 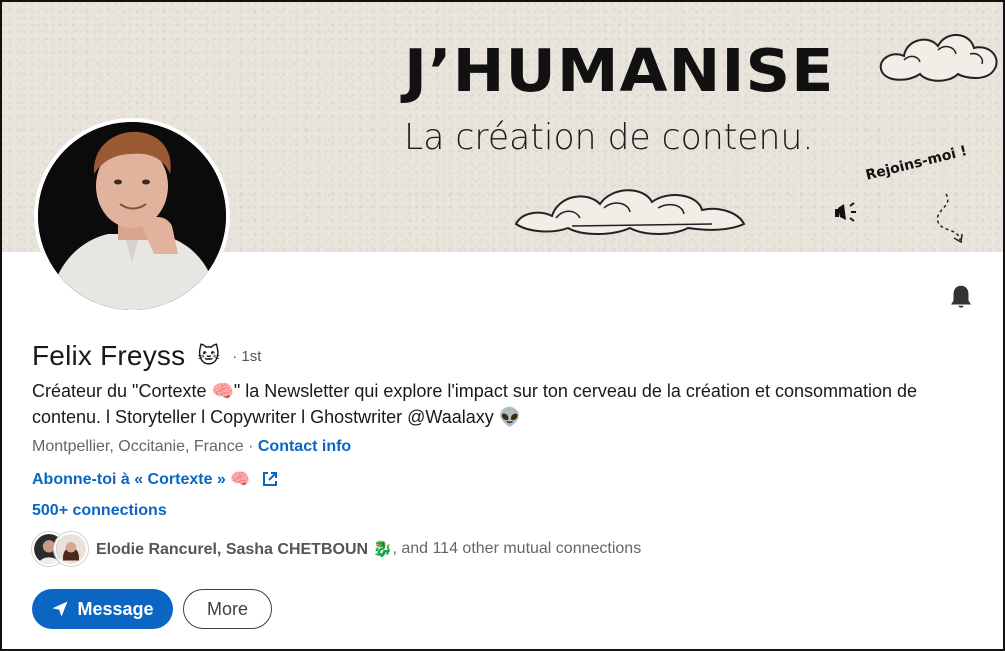 I want to click on message-button-label: Message, so click(x=115, y=608).